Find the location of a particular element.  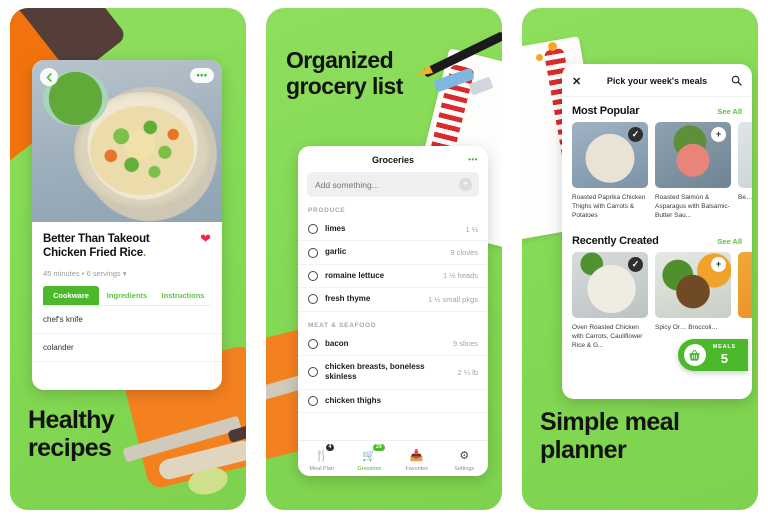

add-item-input is located at coordinates (393, 184).